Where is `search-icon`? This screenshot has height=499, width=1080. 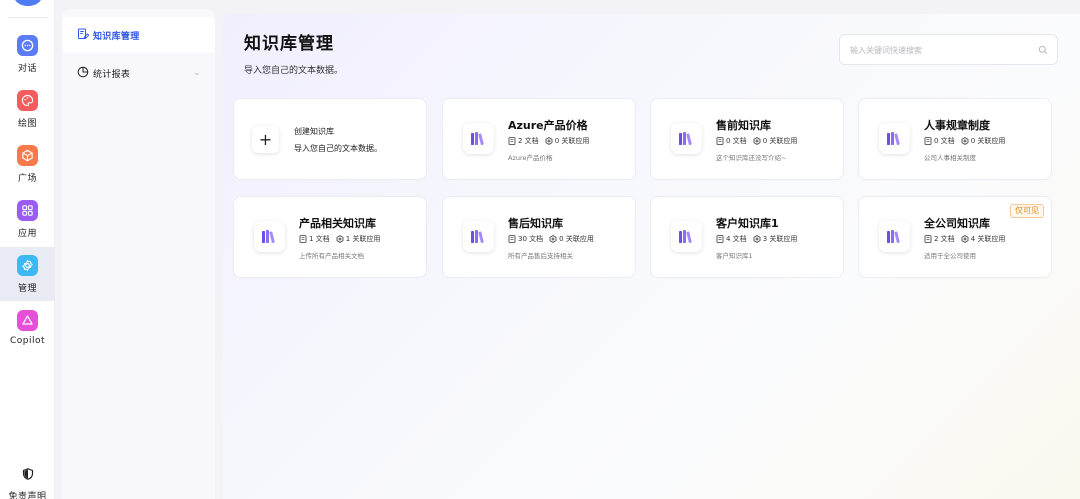
search-icon is located at coordinates (1043, 50).